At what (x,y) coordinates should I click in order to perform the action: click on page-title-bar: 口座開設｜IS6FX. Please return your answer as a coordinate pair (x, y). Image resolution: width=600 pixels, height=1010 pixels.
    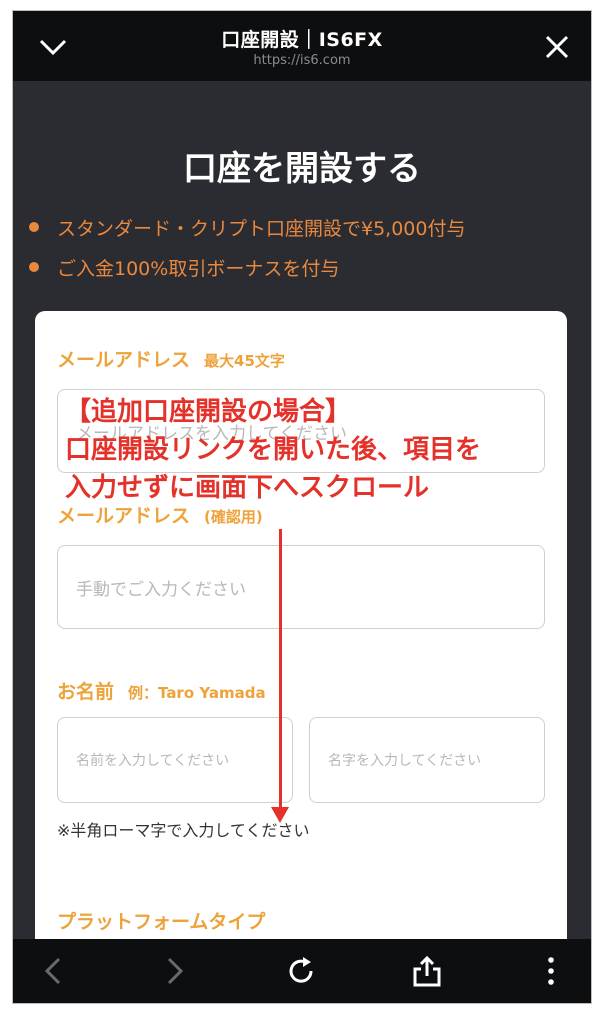
    Looking at the image, I should click on (302, 40).